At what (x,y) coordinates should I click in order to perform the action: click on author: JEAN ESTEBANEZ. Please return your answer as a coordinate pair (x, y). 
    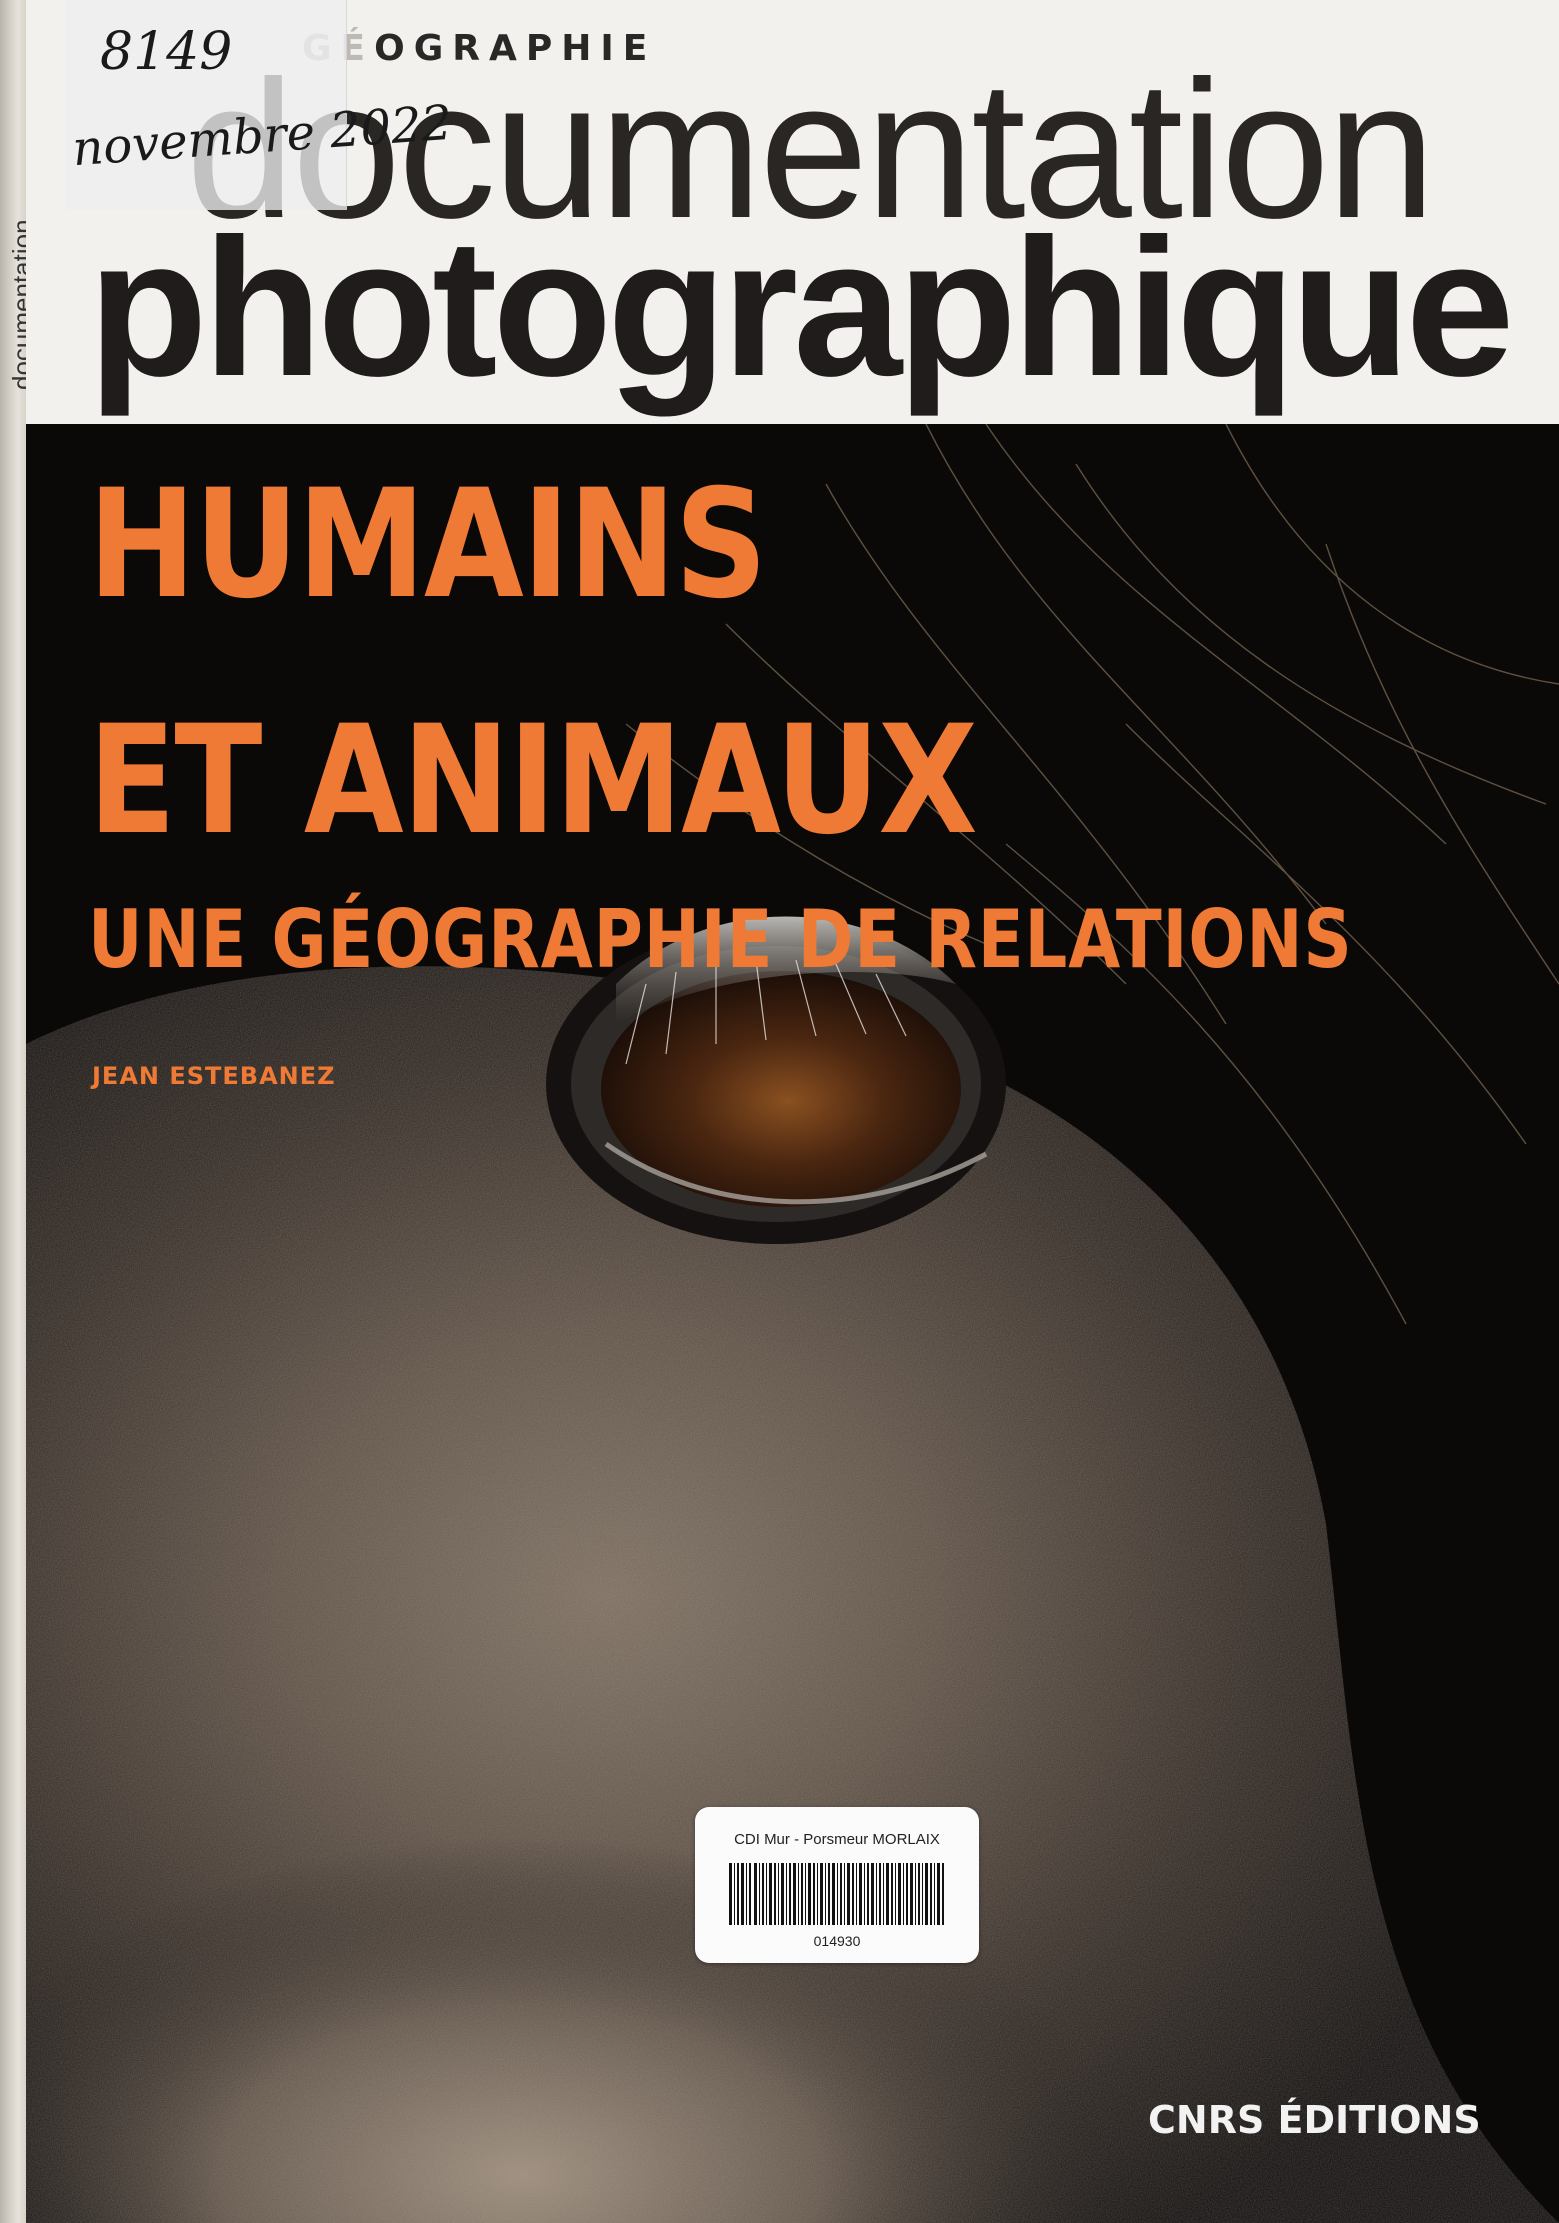
    Looking at the image, I should click on (214, 1076).